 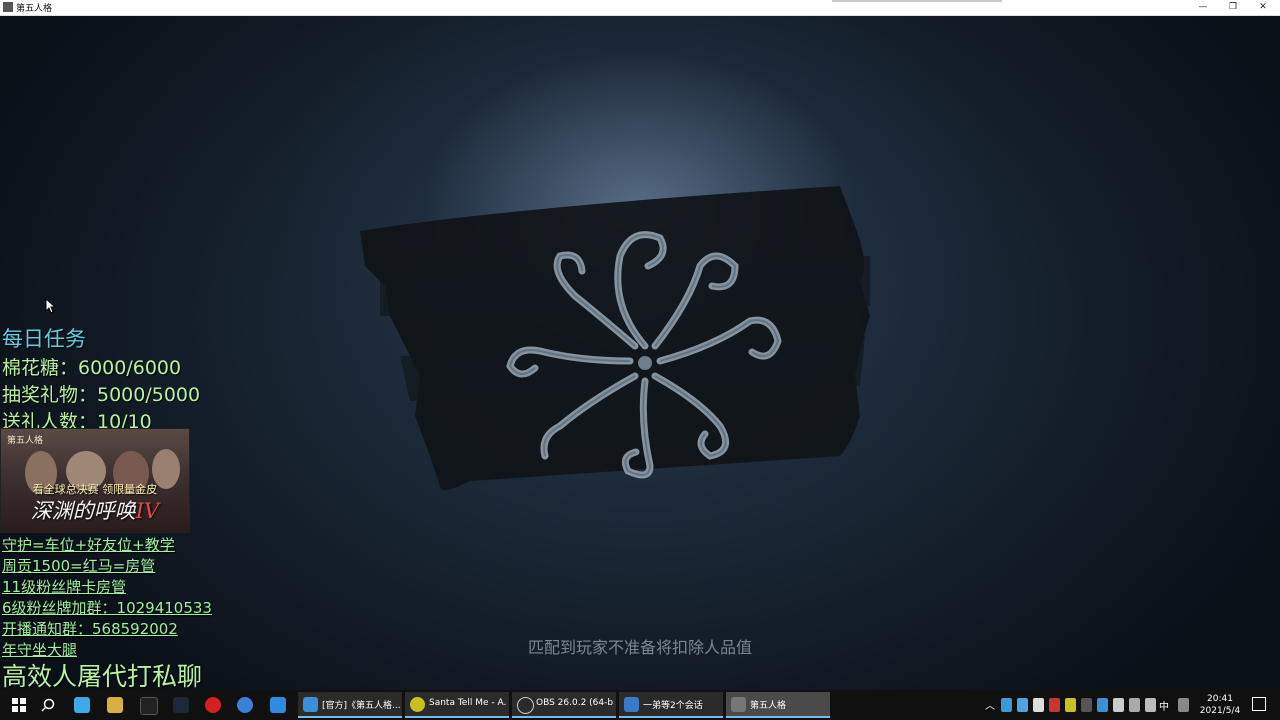 I want to click on identity-v-icon, so click(x=738, y=704).